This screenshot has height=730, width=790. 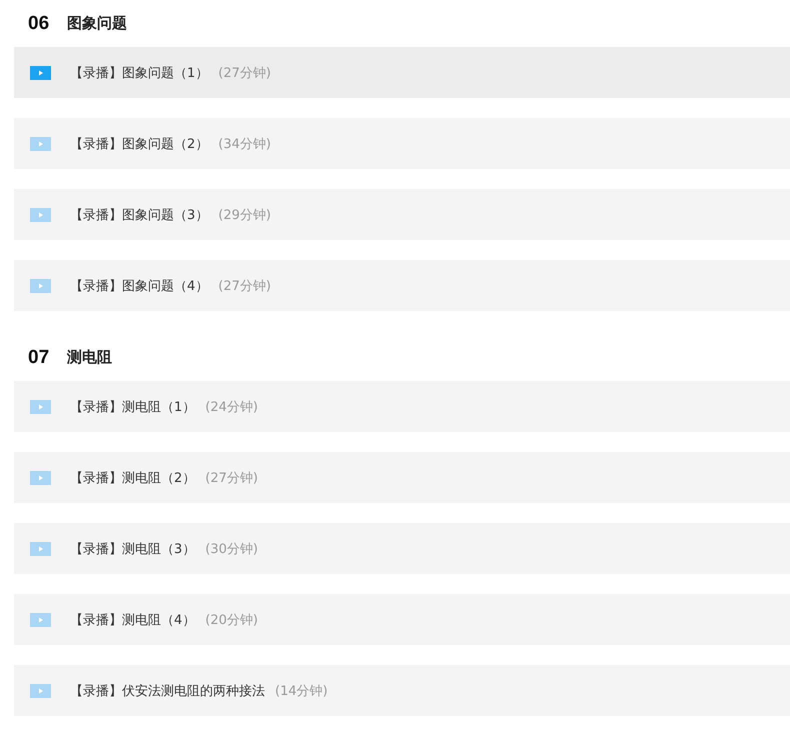 I want to click on lesson-duration: (24分钟), so click(x=231, y=407).